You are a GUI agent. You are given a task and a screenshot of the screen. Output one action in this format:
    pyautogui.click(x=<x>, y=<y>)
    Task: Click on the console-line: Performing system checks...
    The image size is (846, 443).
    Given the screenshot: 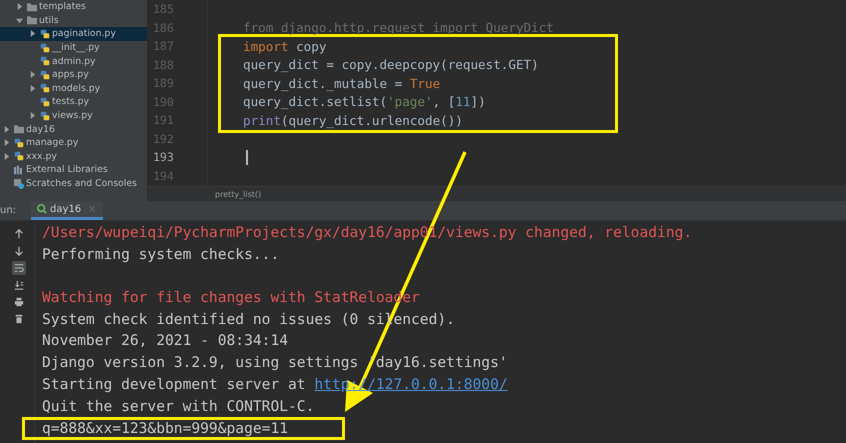 What is the action you would take?
    pyautogui.click(x=161, y=254)
    